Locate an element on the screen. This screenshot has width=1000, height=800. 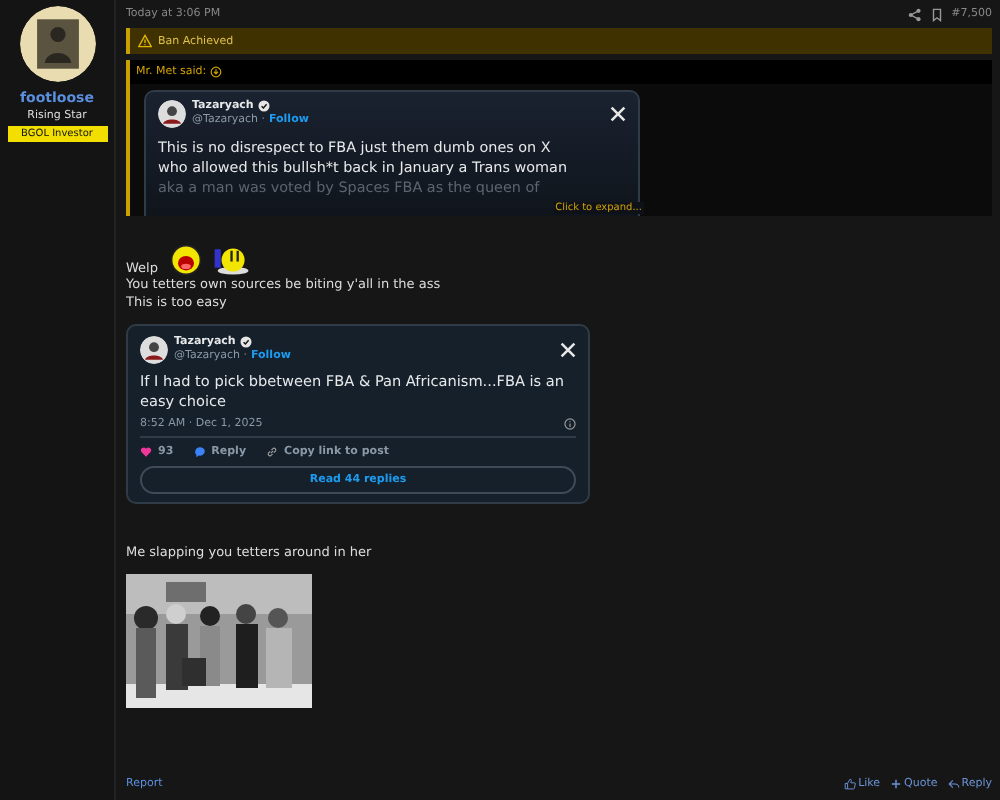
laughing-emoji-icon is located at coordinates (185, 260).